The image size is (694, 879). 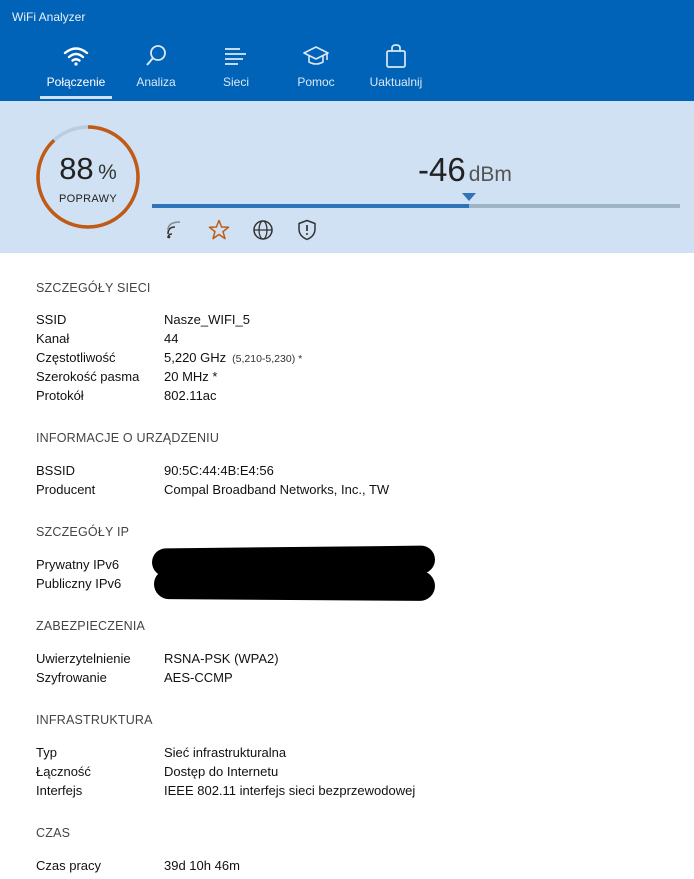 I want to click on tab-label: Połączenie, so click(x=76, y=82).